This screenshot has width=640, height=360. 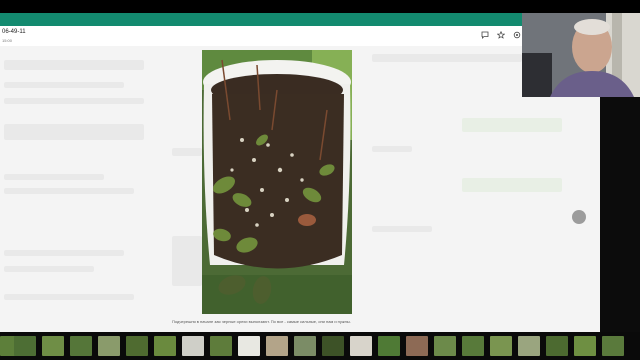 I want to click on top-black-strip, so click(x=320, y=6).